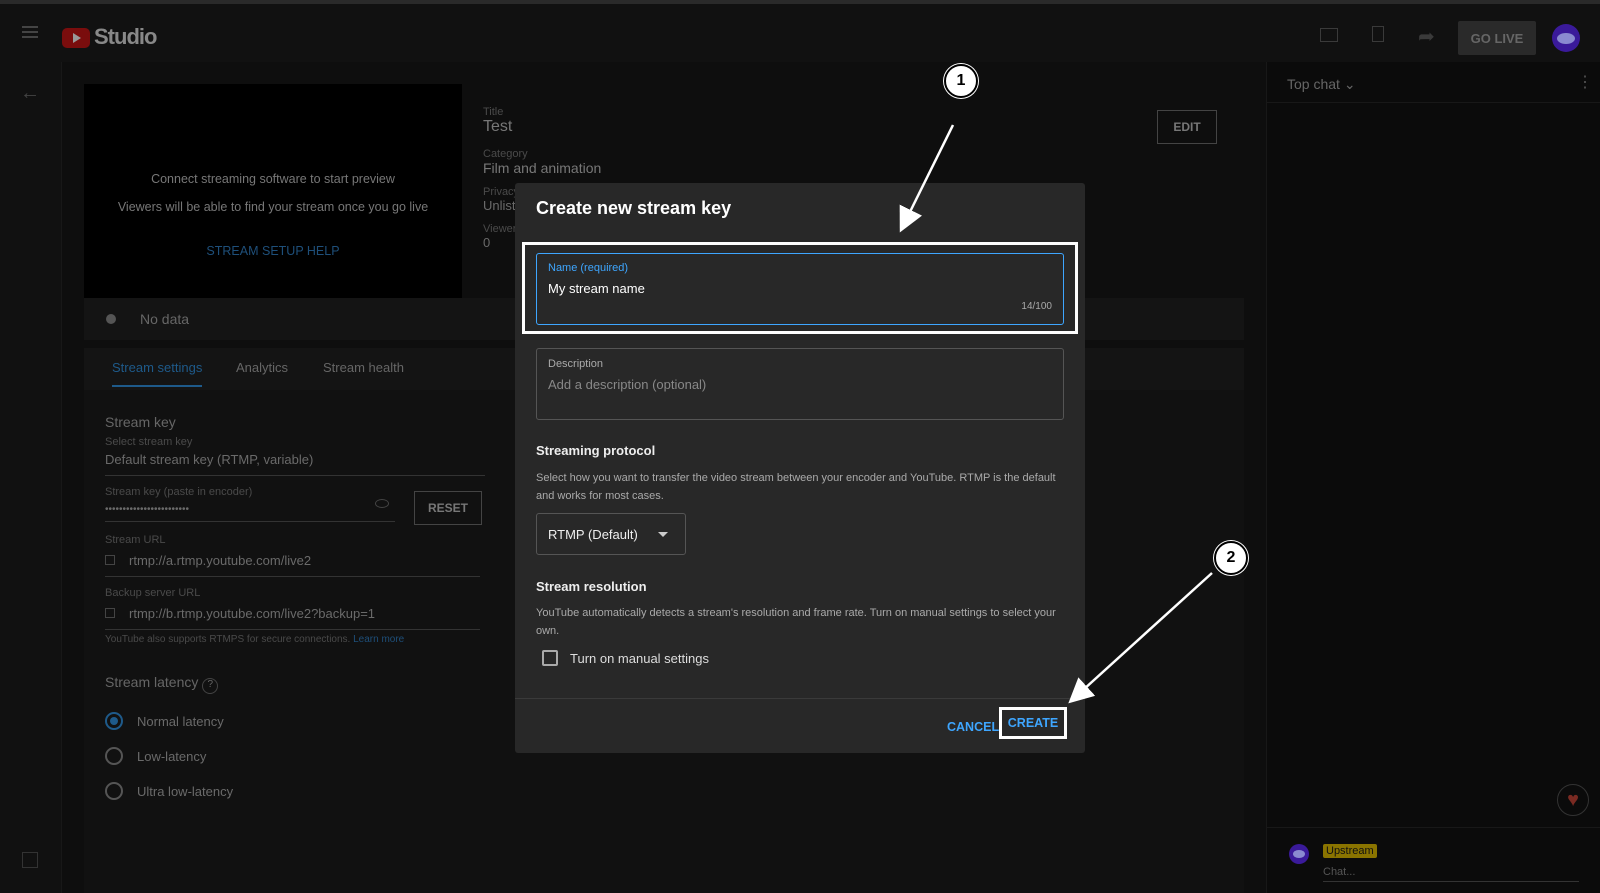 The image size is (1600, 893). Describe the element at coordinates (1056, 414) in the screenshot. I see `annotation-arrows` at that location.